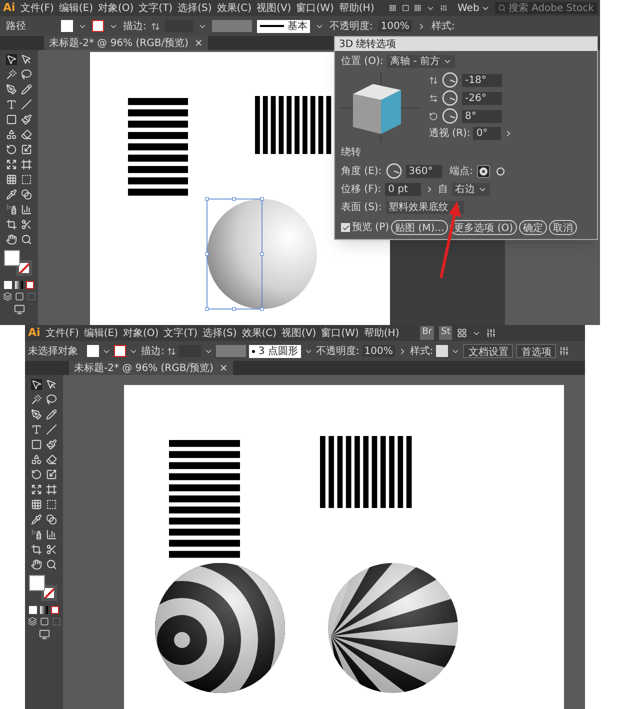 Image resolution: width=629 pixels, height=709 pixels. What do you see at coordinates (482, 80) in the screenshot?
I see `value-field: -18°` at bounding box center [482, 80].